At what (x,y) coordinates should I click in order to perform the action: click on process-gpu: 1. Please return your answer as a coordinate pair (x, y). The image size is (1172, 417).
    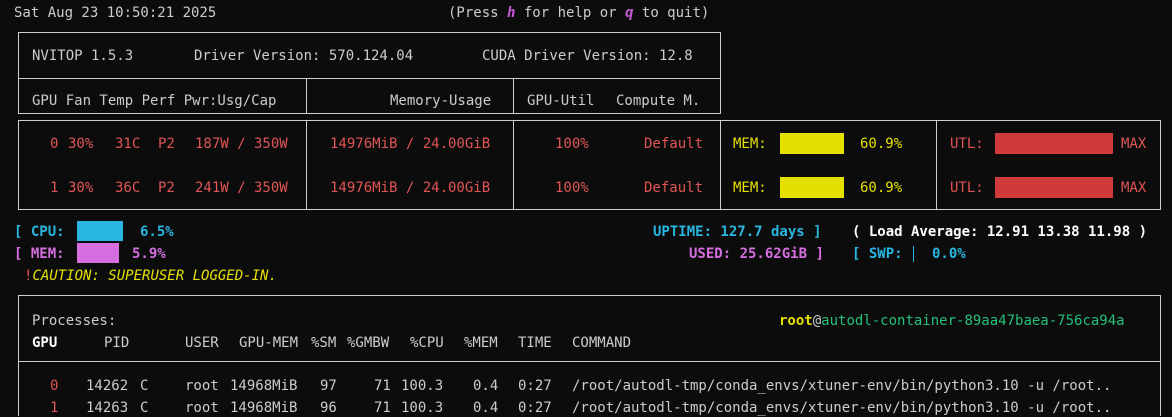
    Looking at the image, I should click on (54, 408).